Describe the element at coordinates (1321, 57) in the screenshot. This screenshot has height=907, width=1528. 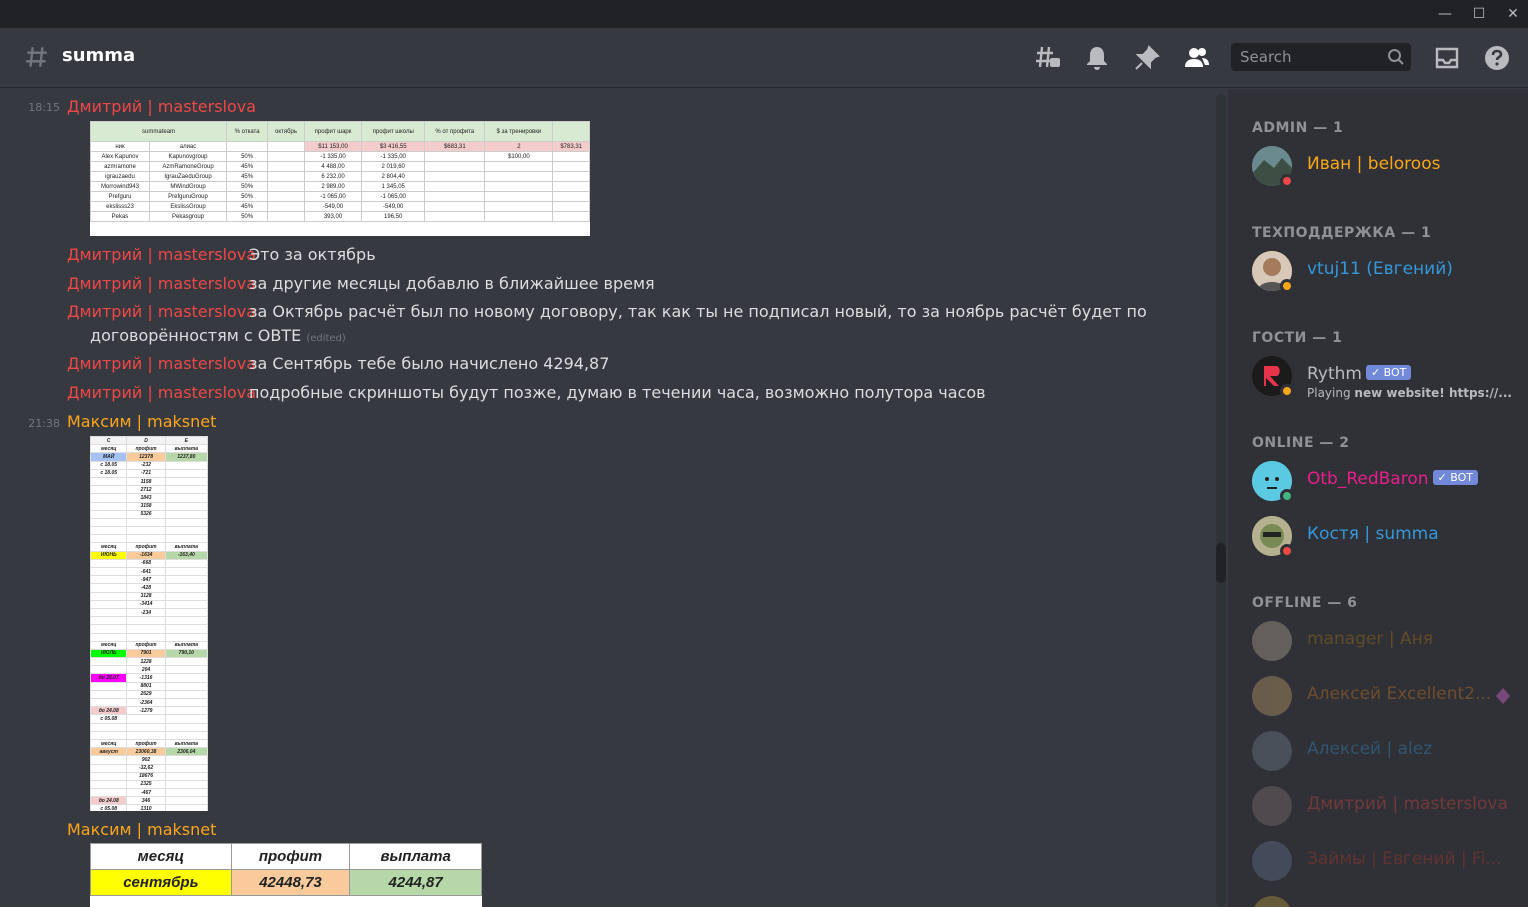
I see `search-input: Search` at that location.